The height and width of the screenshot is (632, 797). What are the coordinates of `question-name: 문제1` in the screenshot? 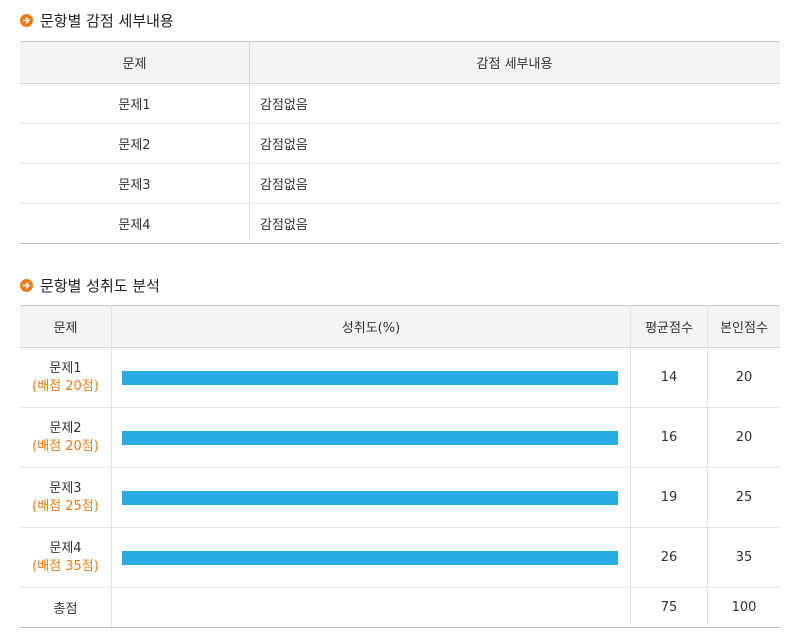 It's located at (65, 368).